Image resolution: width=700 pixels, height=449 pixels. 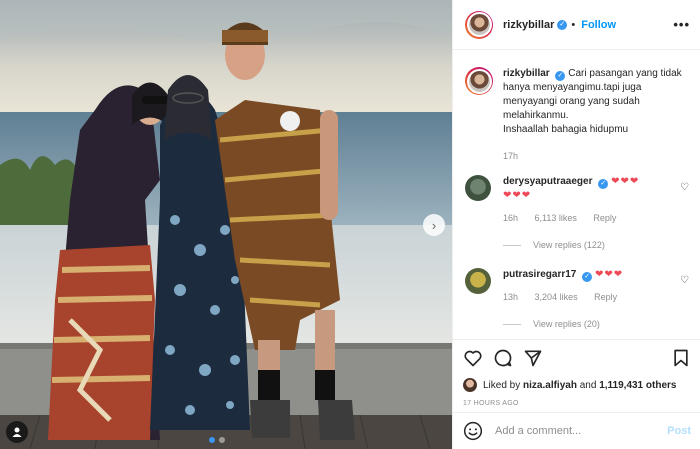 What do you see at coordinates (533, 358) in the screenshot?
I see `share-paper-plane-icon` at bounding box center [533, 358].